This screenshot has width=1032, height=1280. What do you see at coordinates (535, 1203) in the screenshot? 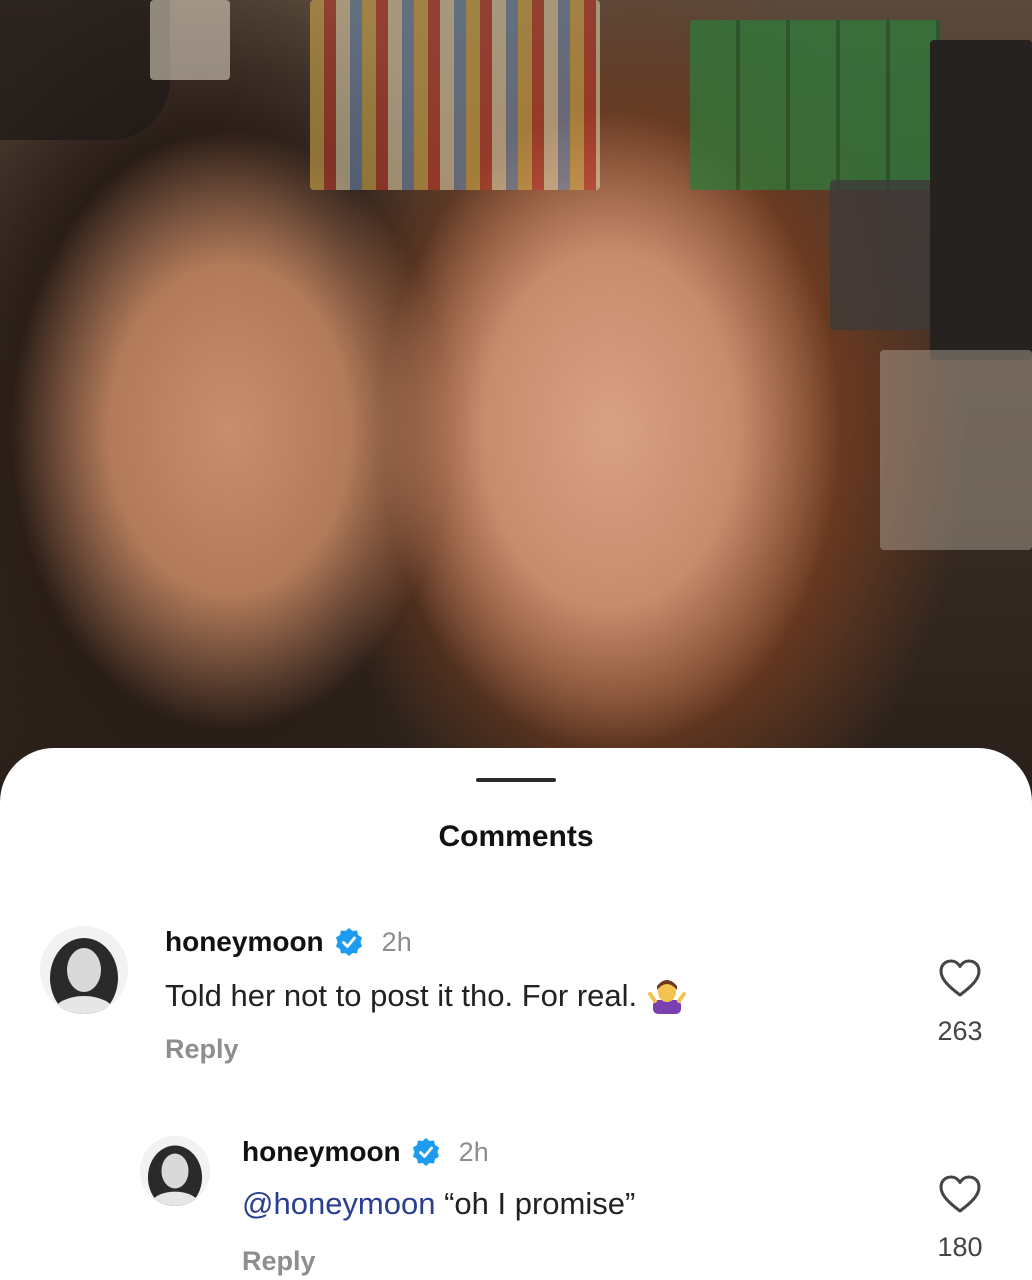
I see `comment-body: “oh I promise”` at bounding box center [535, 1203].